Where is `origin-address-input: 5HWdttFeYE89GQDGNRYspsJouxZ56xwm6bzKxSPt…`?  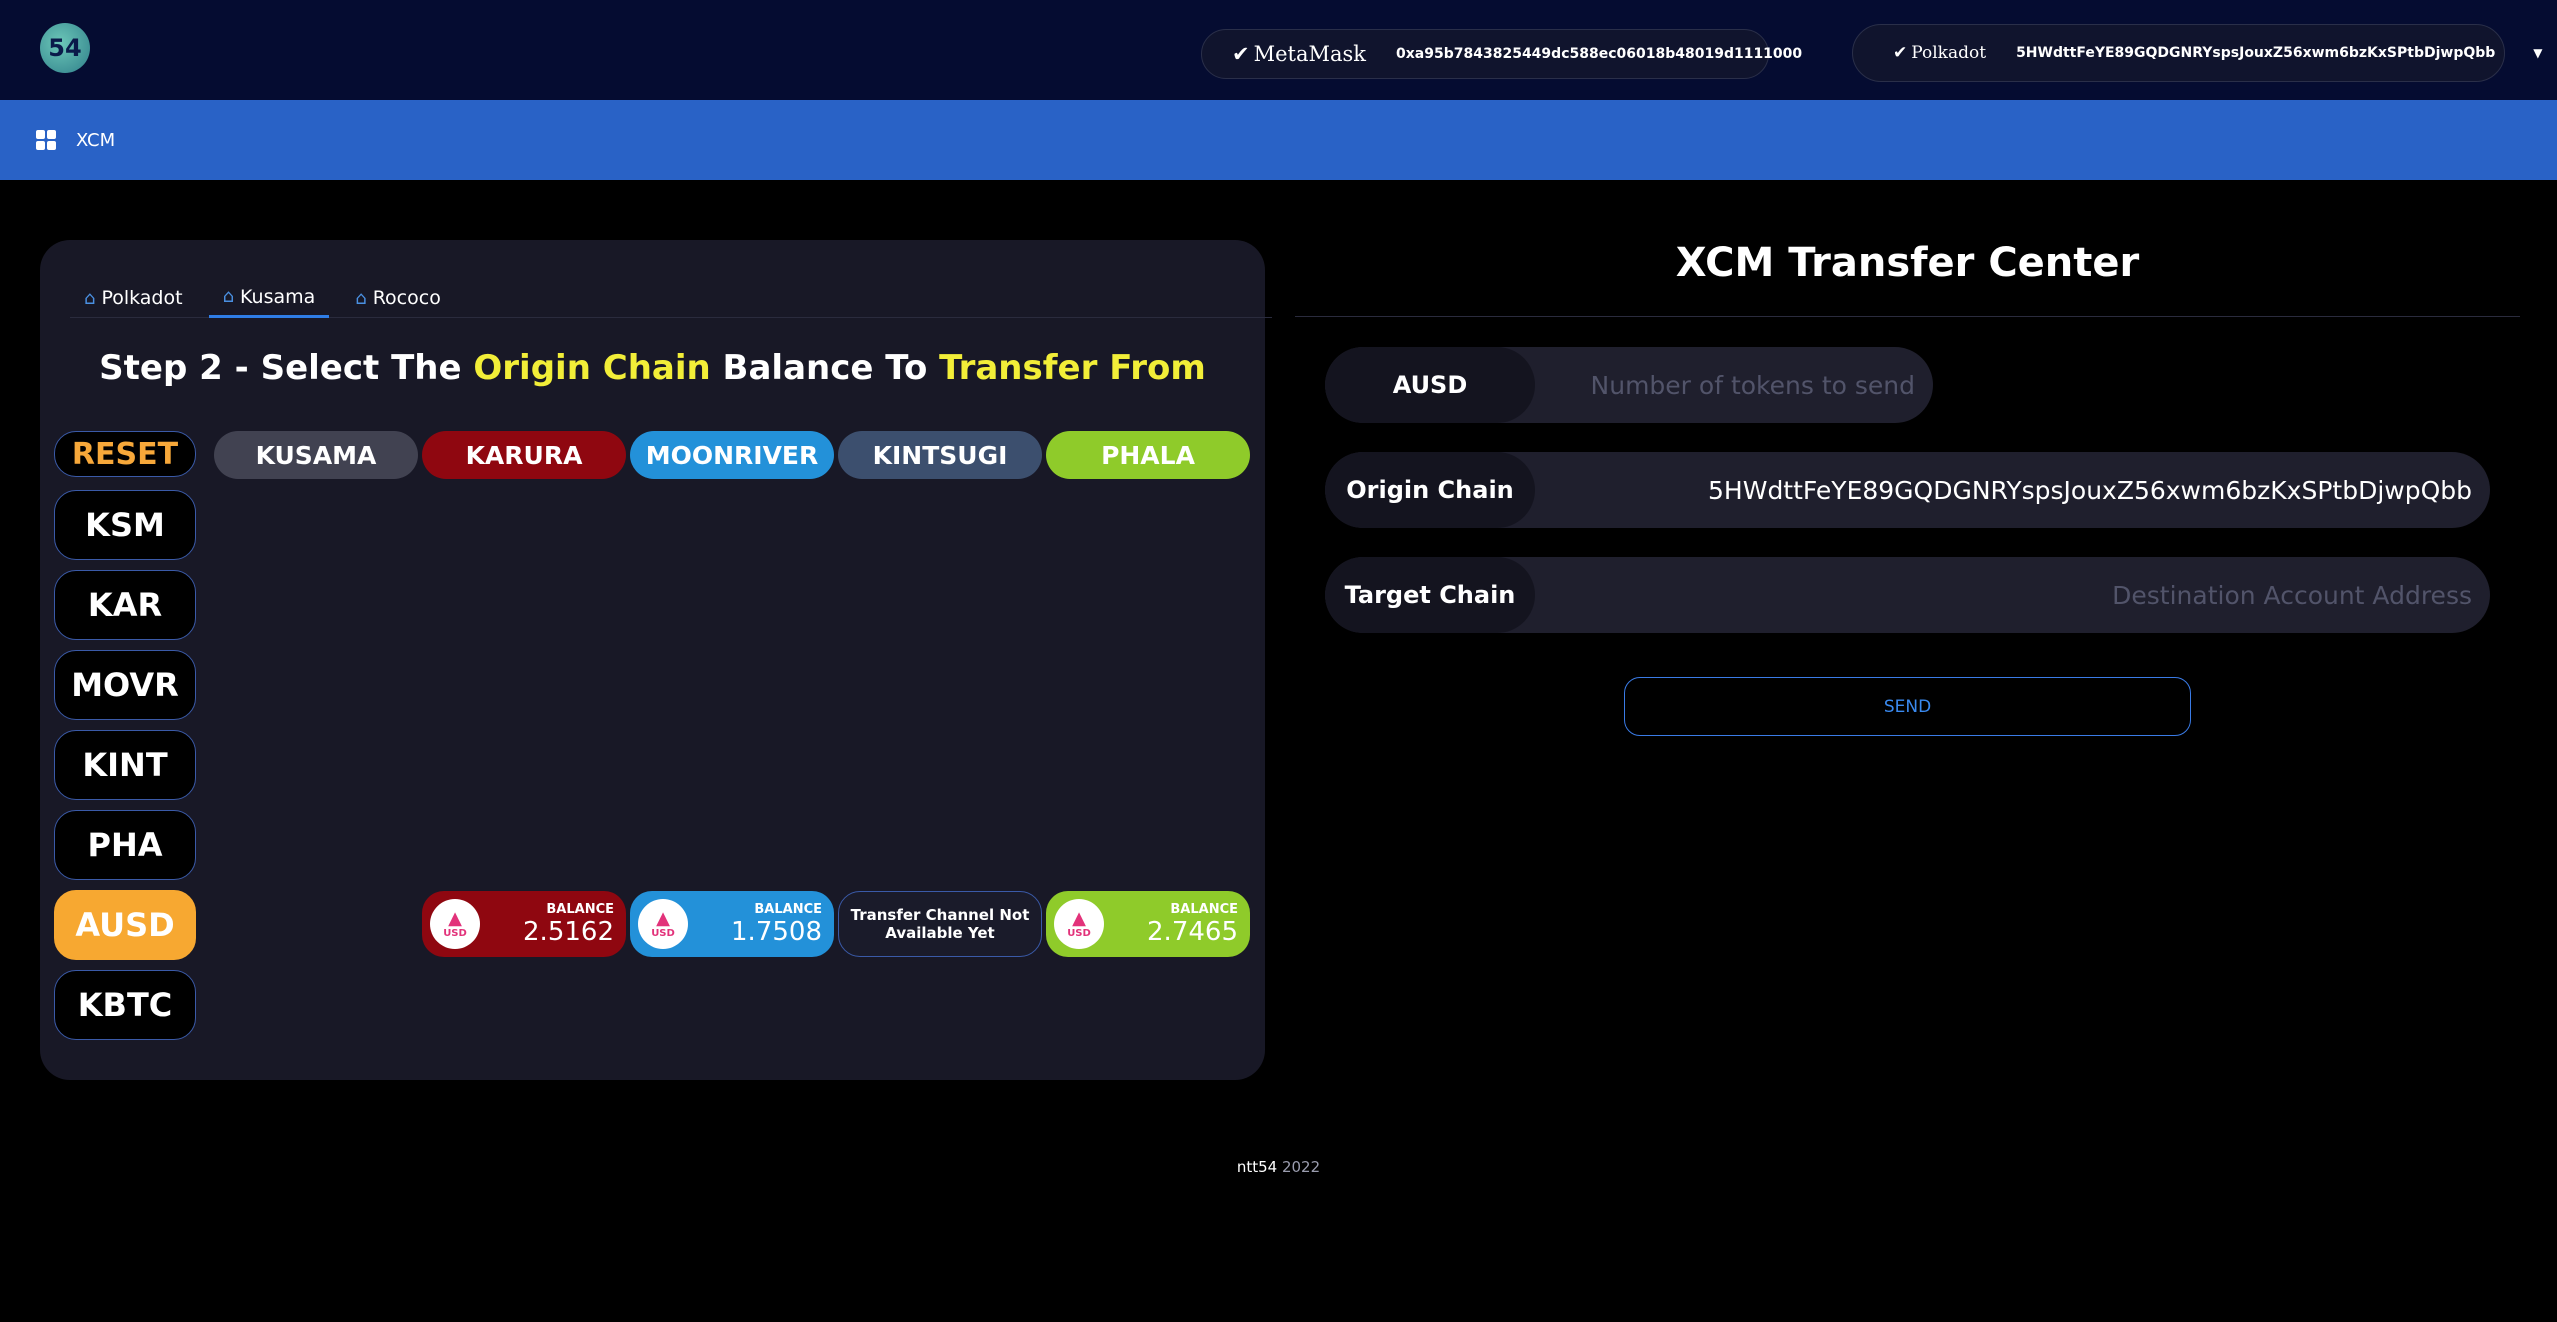 origin-address-input: 5HWdttFeYE89GQDGNRYspsJouxZ56xwm6bzKxSPt… is located at coordinates (2090, 490).